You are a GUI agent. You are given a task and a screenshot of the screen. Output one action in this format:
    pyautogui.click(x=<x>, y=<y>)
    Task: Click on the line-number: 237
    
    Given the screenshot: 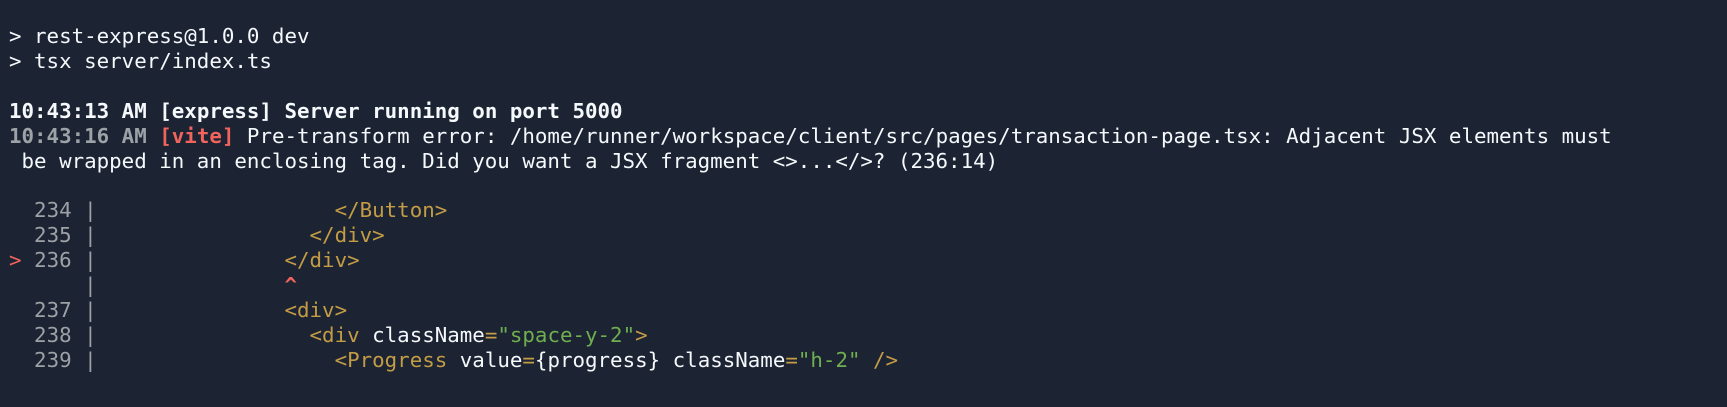 What is the action you would take?
    pyautogui.click(x=53, y=310)
    